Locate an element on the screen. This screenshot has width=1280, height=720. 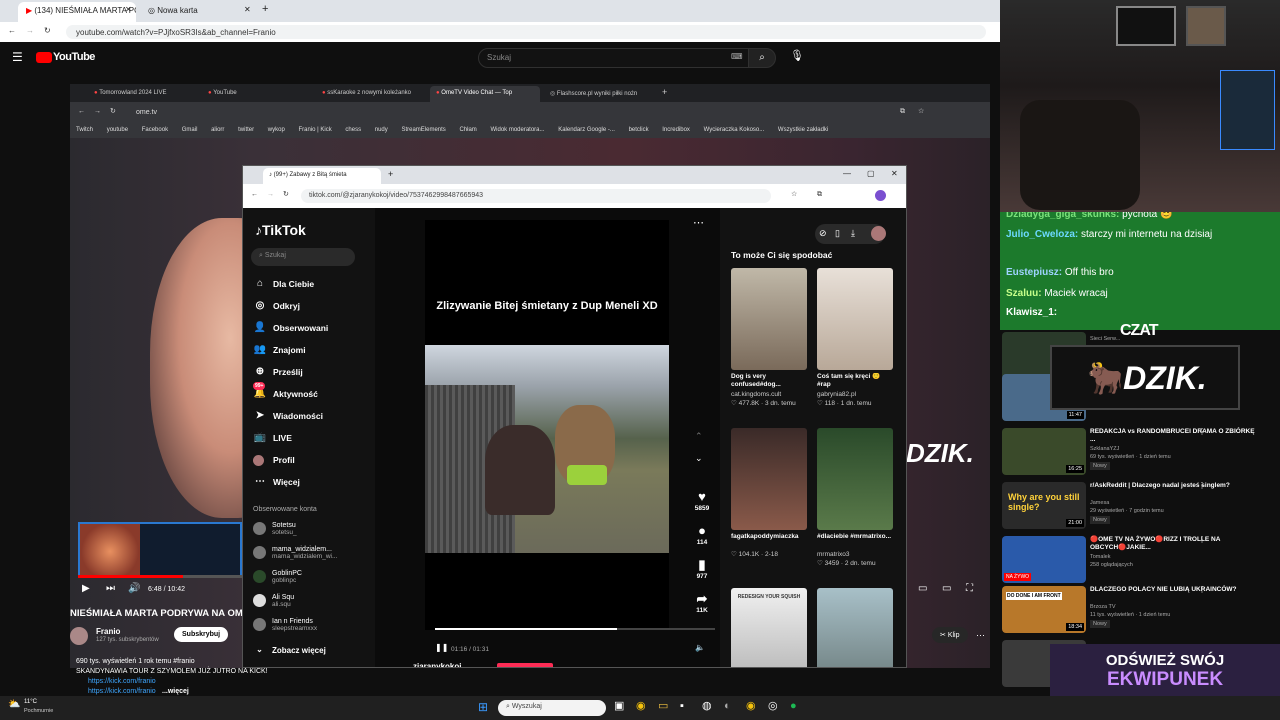
device-icon: ▯ is located at coordinates (837, 233).